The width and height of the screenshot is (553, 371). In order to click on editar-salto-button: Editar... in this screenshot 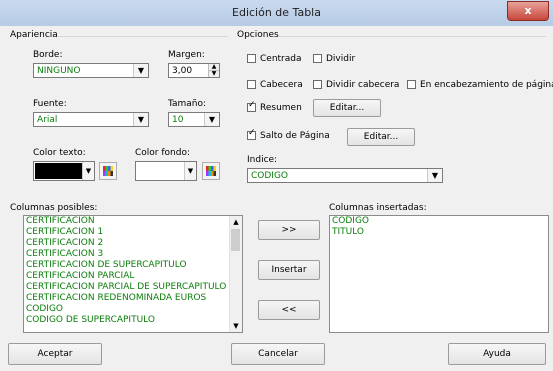, I will do `click(381, 137)`.